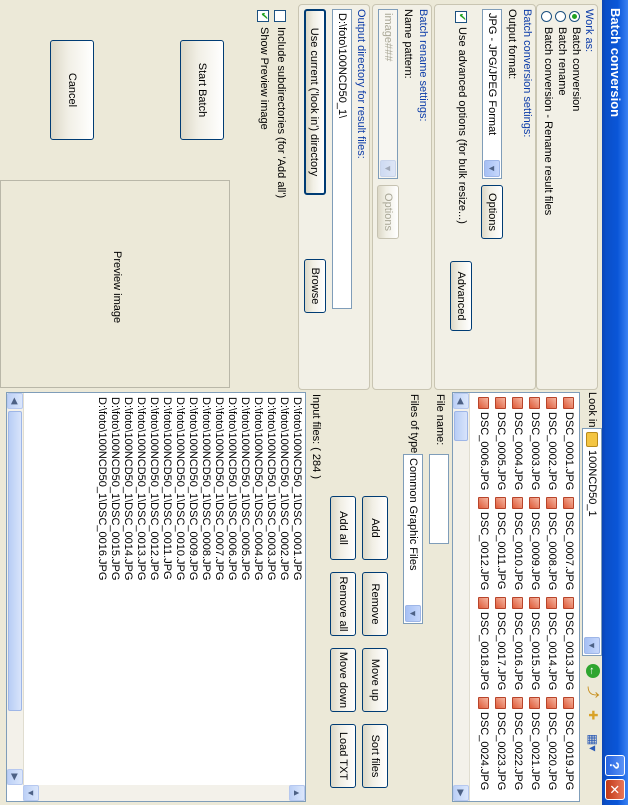  I want to click on list-item: DSC_0014.JPG, so click(549, 643).